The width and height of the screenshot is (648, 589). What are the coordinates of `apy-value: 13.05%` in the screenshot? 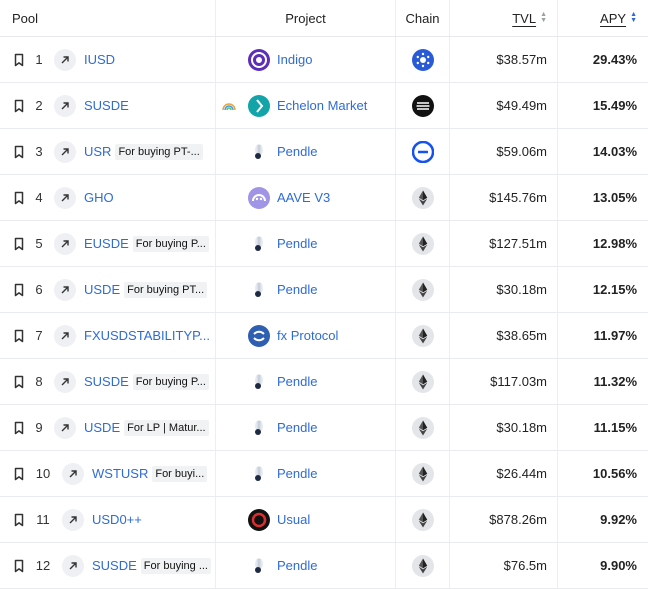 It's located at (614, 197).